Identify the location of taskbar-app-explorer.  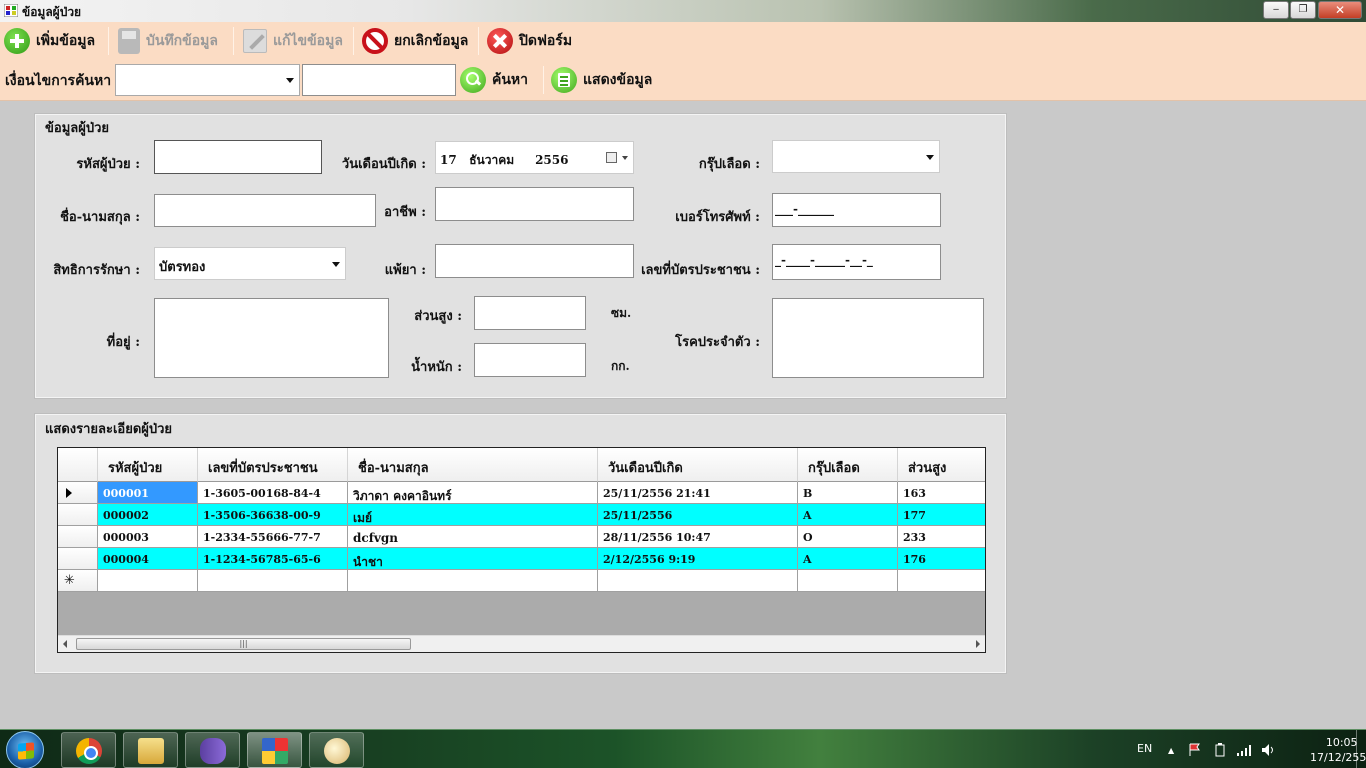
(150, 750).